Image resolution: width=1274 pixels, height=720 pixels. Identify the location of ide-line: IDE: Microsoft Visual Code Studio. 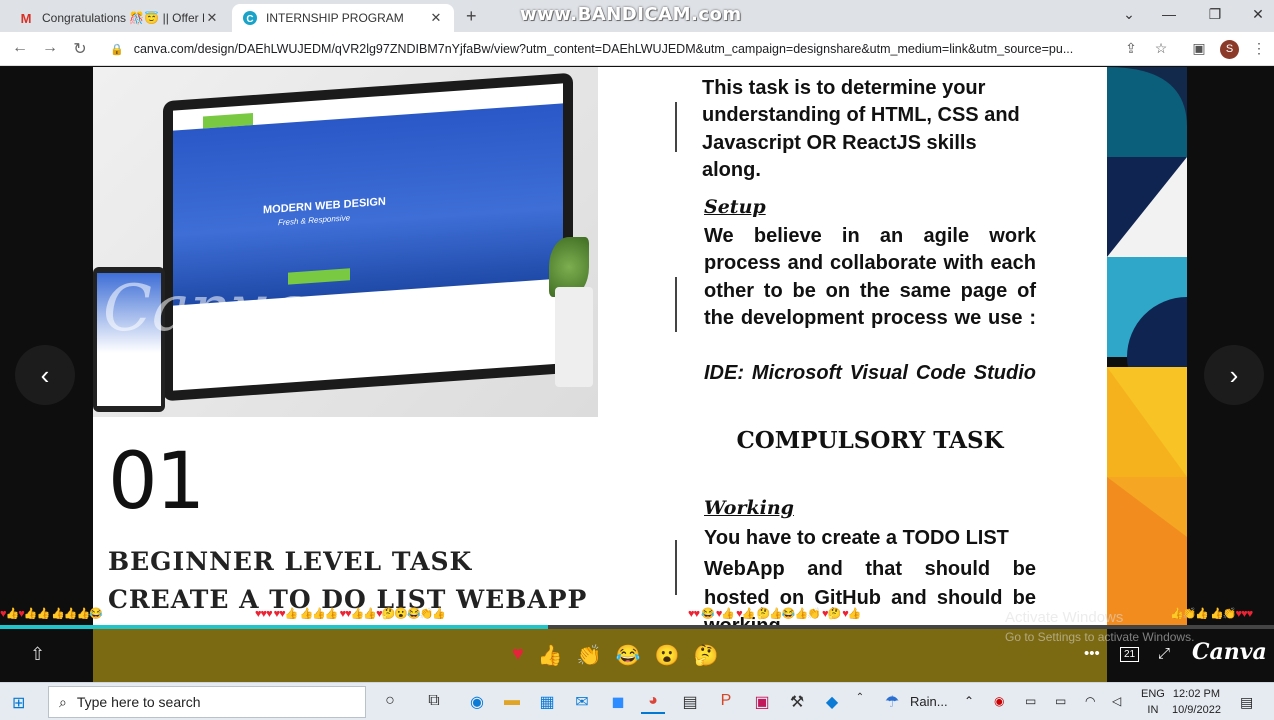
(870, 373).